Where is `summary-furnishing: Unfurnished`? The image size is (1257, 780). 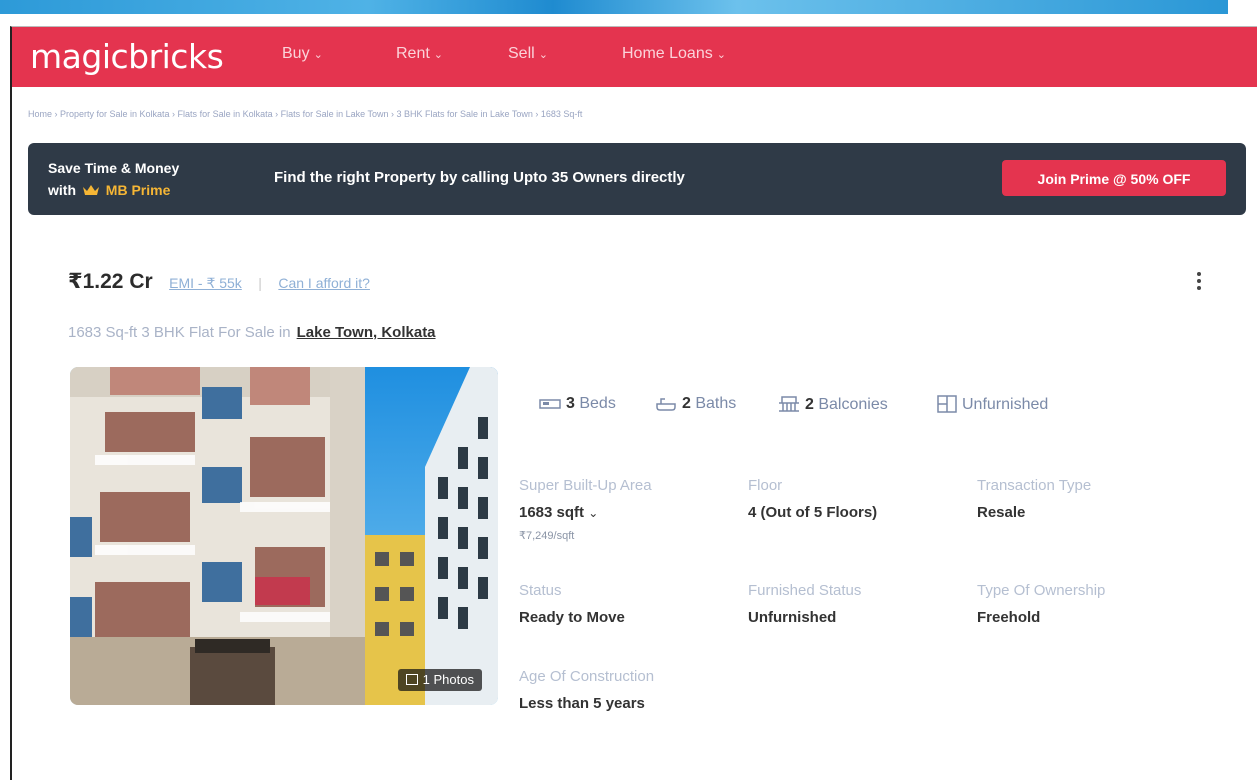
summary-furnishing: Unfurnished is located at coordinates (992, 404).